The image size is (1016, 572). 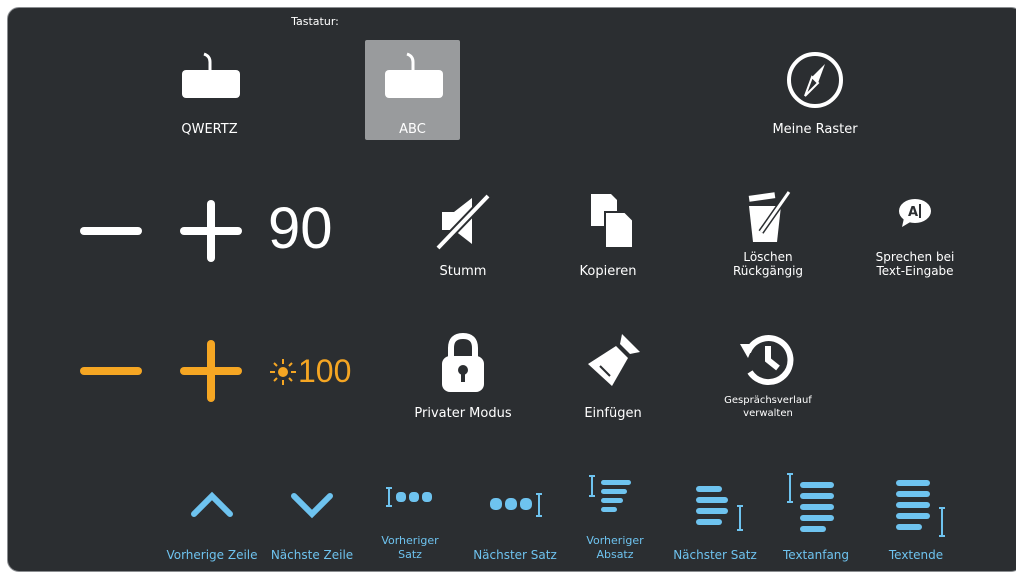 I want to click on next-sentence-label: Nächster Satz, so click(x=515, y=555).